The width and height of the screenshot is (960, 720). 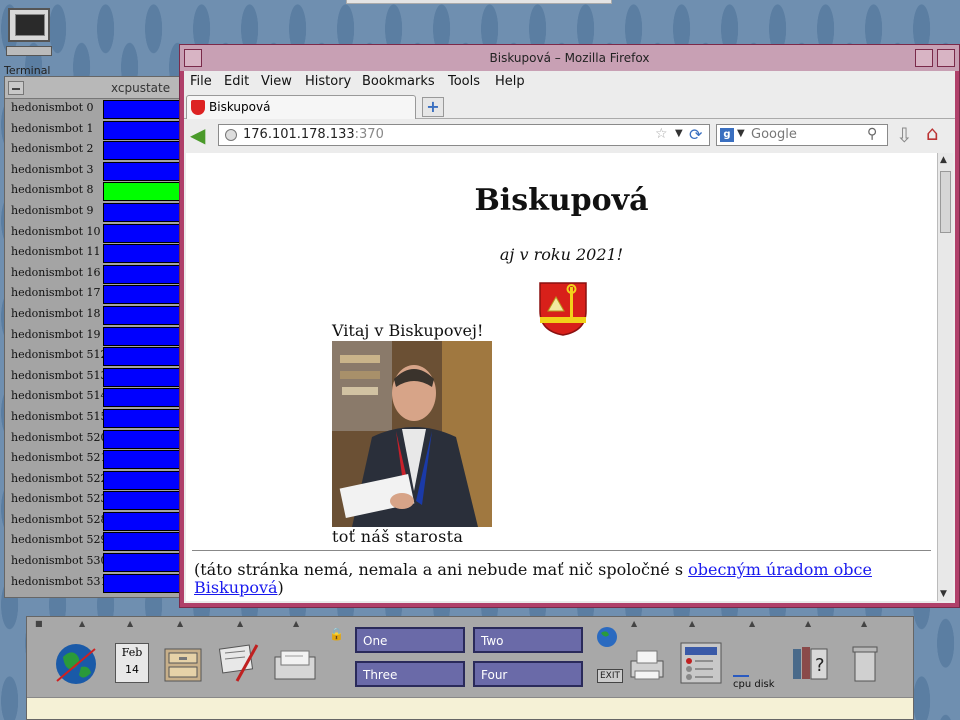 I want to click on cpu-row: hedonismbot 3, so click(x=98, y=171).